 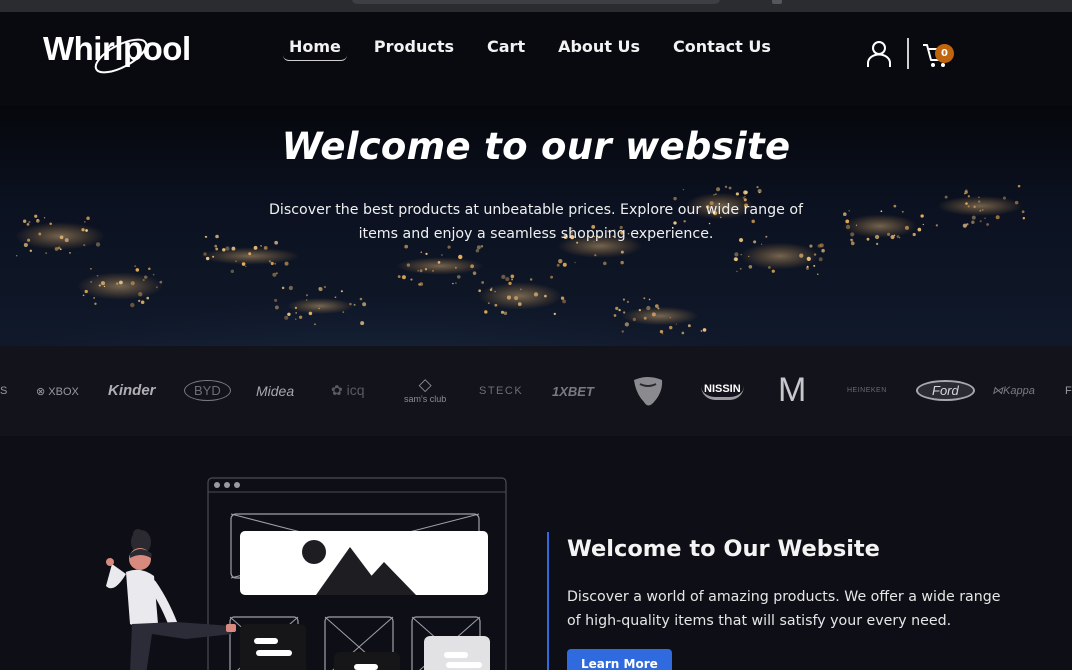 What do you see at coordinates (207, 390) in the screenshot?
I see `brand-logo-byd: BYD` at bounding box center [207, 390].